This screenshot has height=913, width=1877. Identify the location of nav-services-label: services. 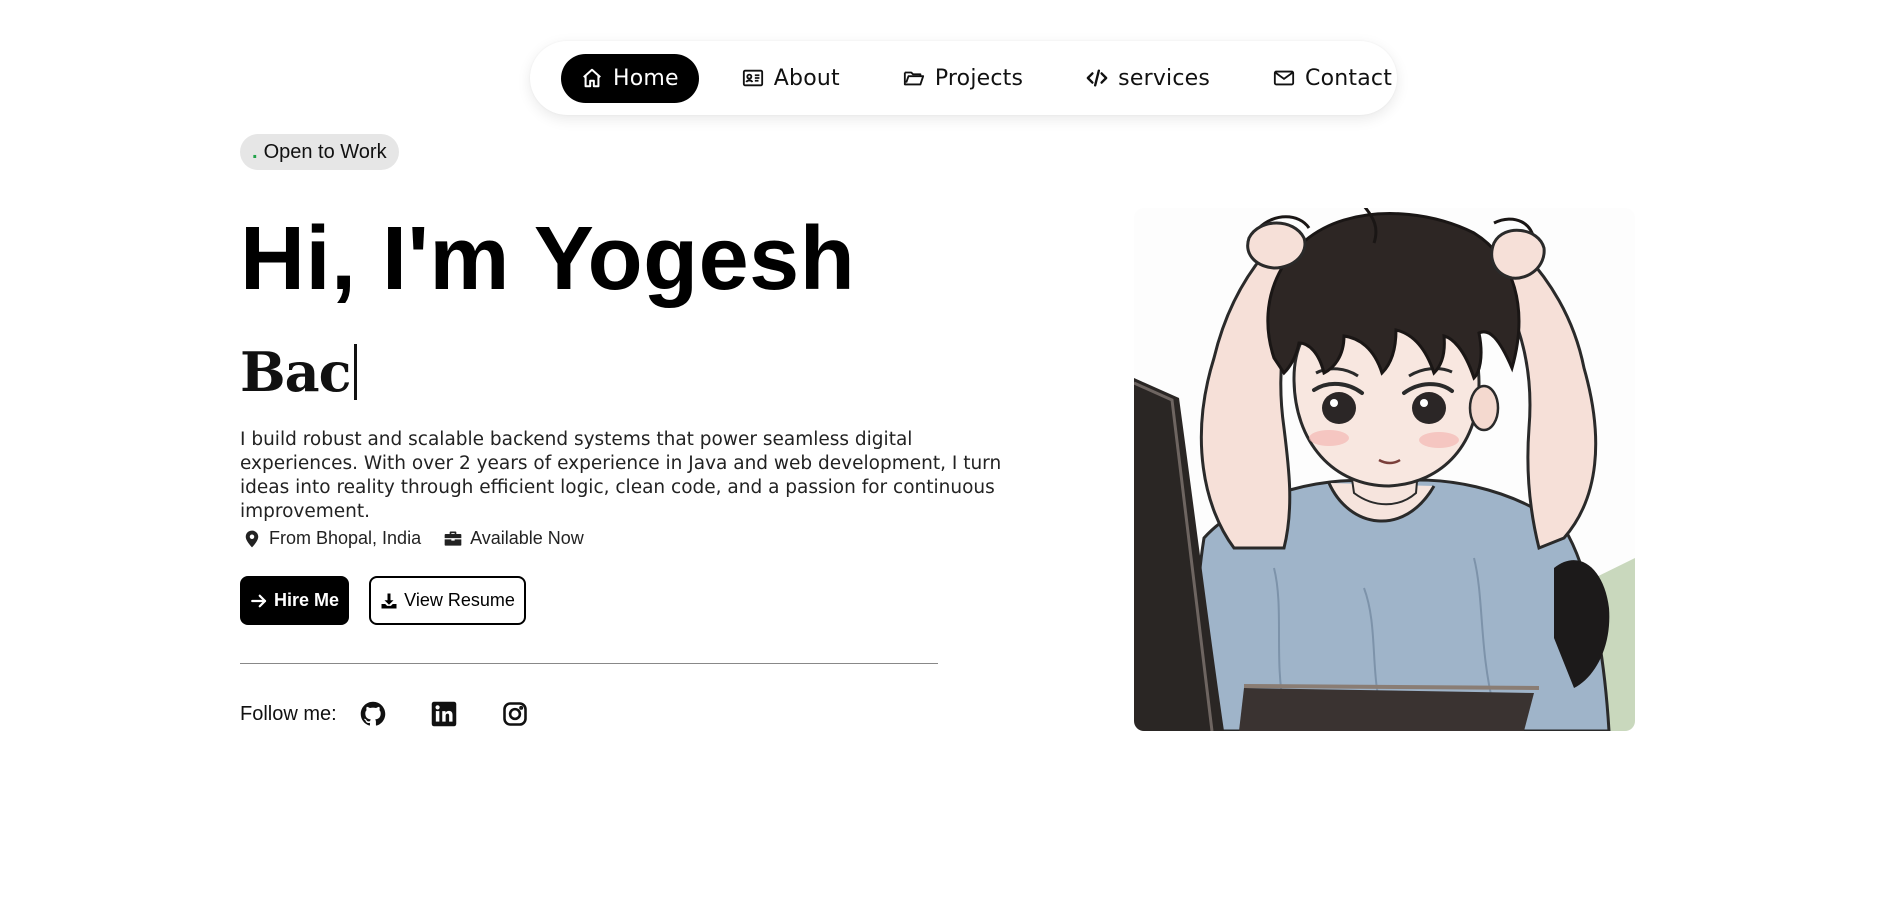
(1164, 78).